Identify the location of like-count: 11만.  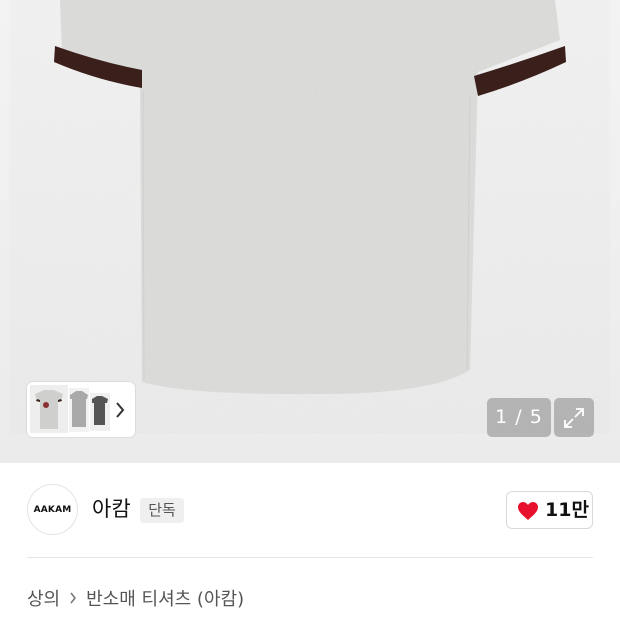
(567, 510).